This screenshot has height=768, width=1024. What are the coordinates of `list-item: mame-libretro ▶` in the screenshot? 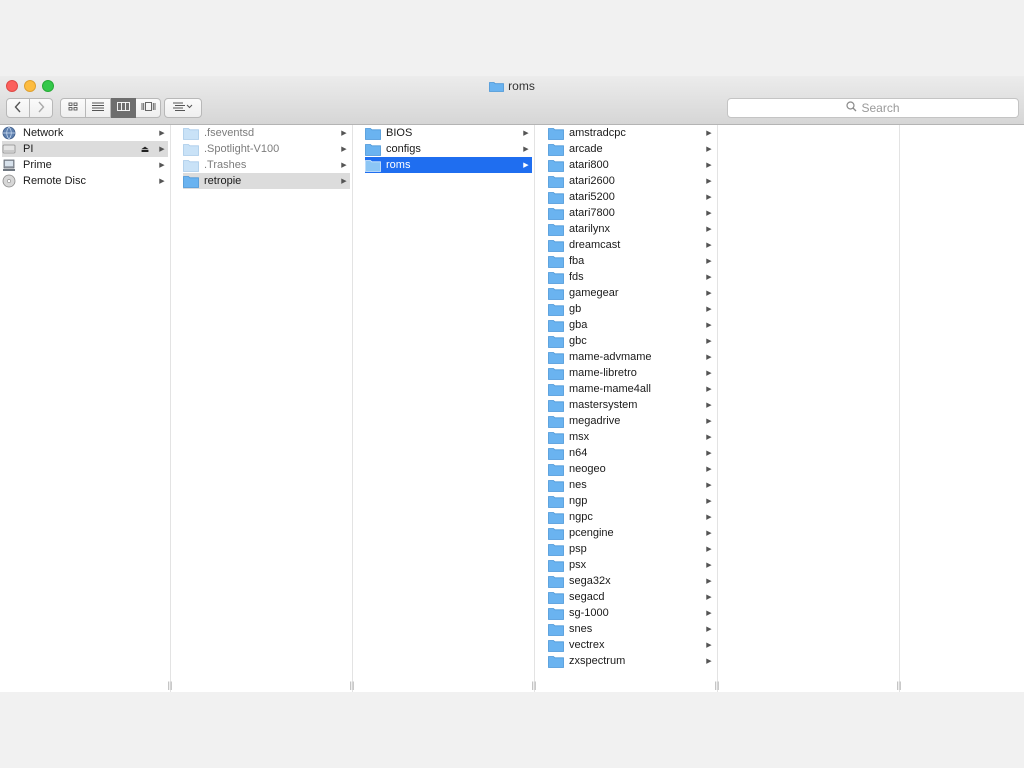 It's located at (631, 373).